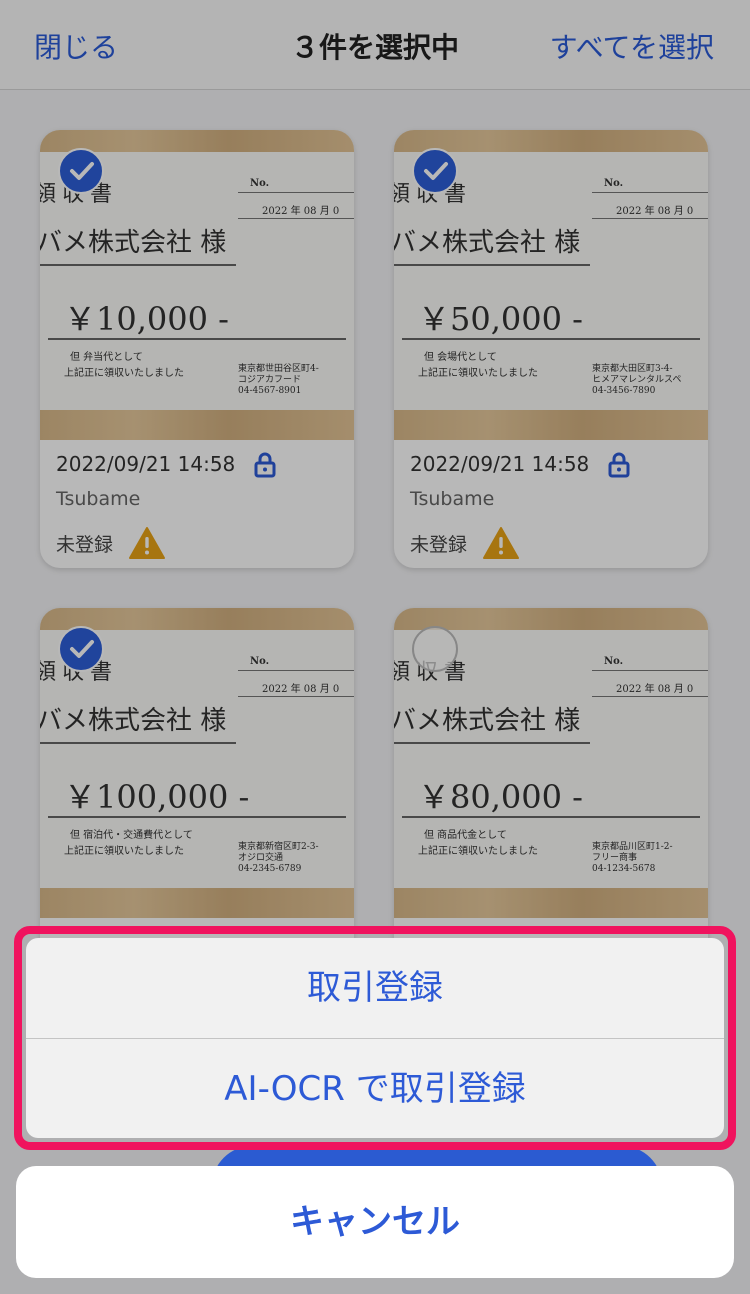  I want to click on cancel-button: キャンセル, so click(375, 1222).